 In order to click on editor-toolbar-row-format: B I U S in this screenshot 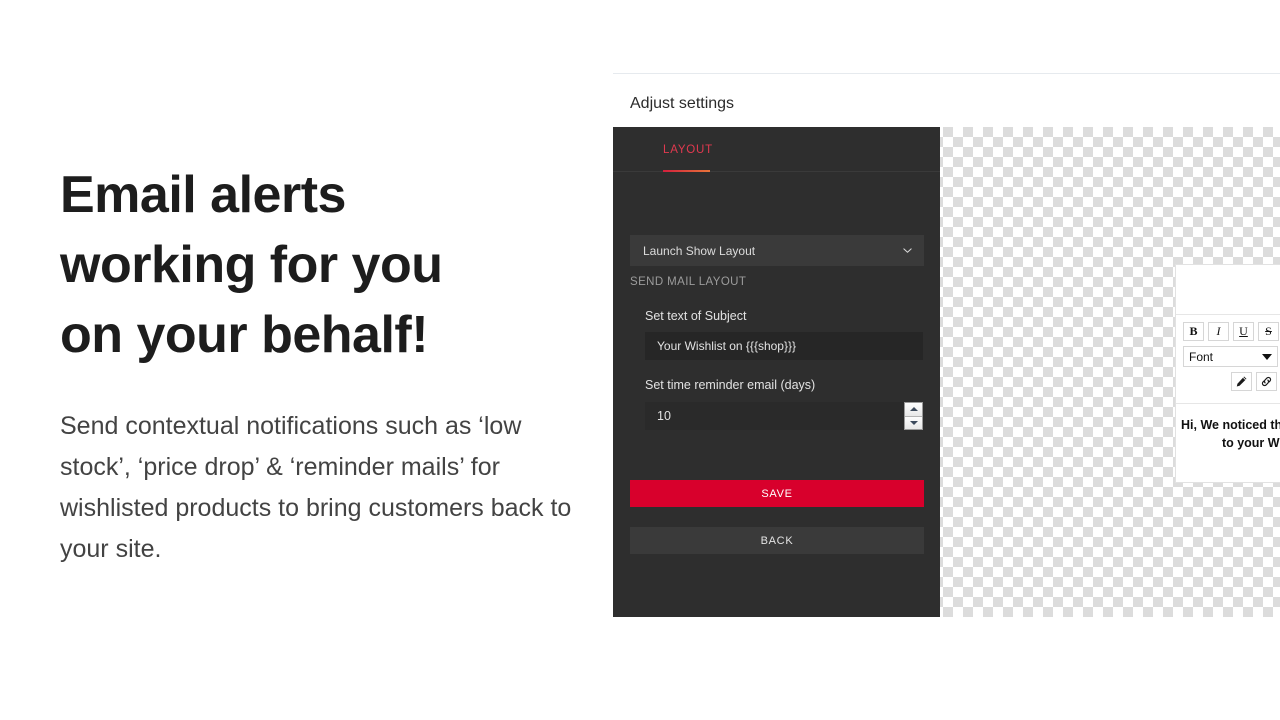, I will do `click(1231, 331)`.